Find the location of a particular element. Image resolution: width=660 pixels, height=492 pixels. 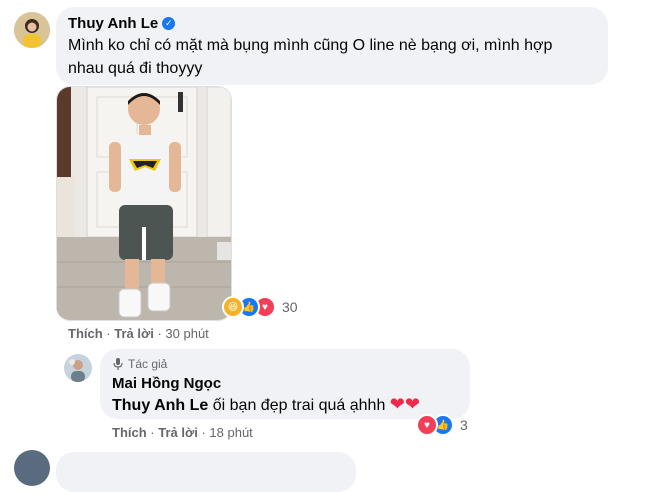

commenter-avatar is located at coordinates (32, 30).